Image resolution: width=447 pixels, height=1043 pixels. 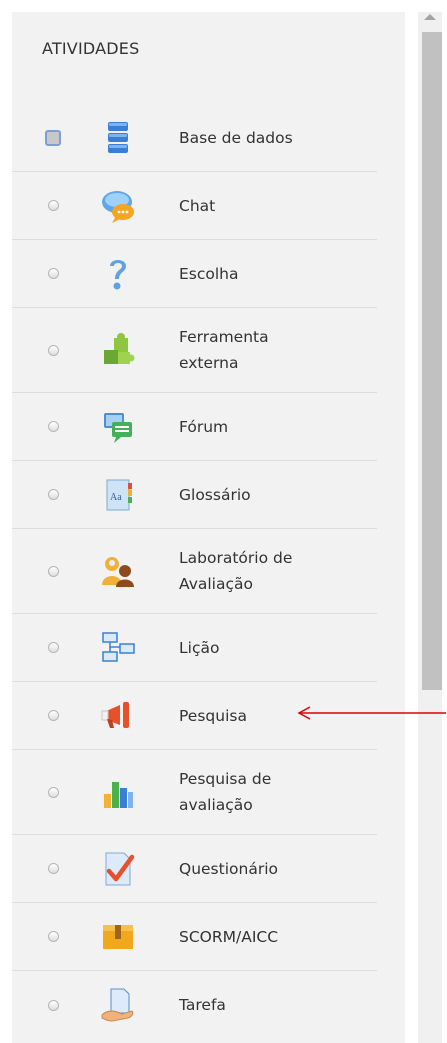 I want to click on chat-icon, so click(x=118, y=206).